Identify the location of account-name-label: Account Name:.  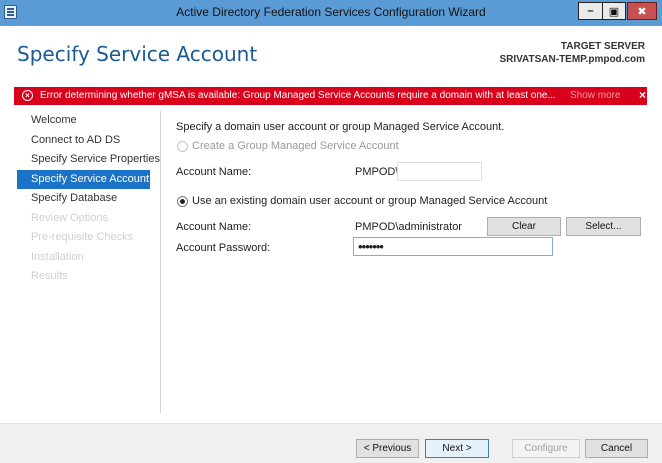
(214, 227).